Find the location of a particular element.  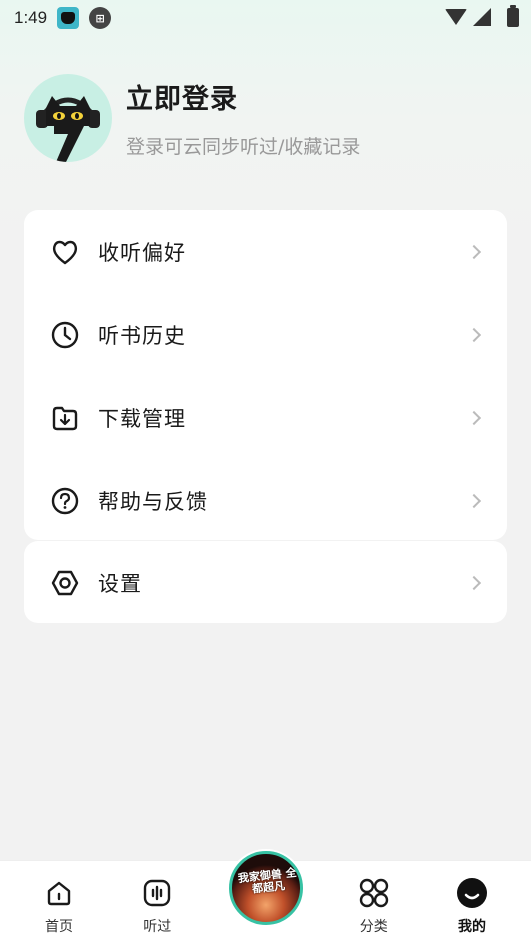

nav-mine: 我的 is located at coordinates (472, 898).